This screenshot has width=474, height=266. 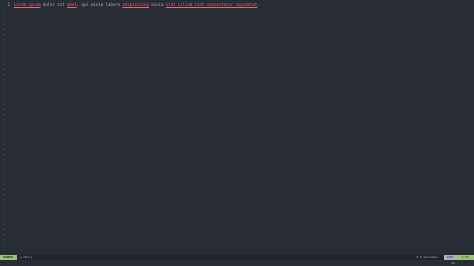 I want to click on text-segment: minim, so click(x=157, y=4).